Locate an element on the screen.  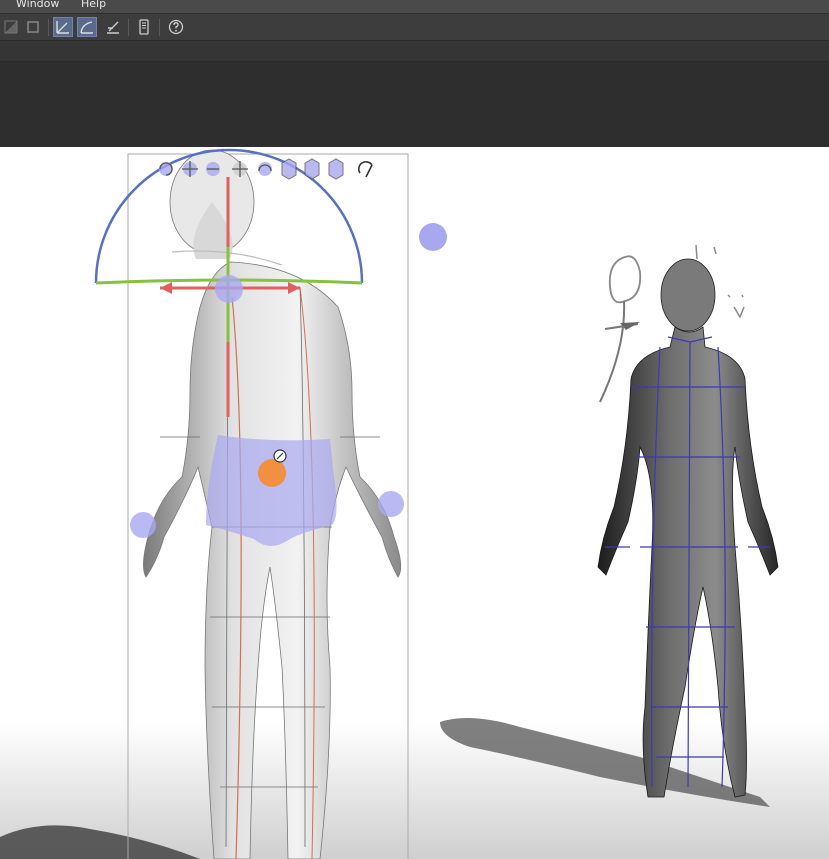
rotate-3d-icon is located at coordinates (265, 169).